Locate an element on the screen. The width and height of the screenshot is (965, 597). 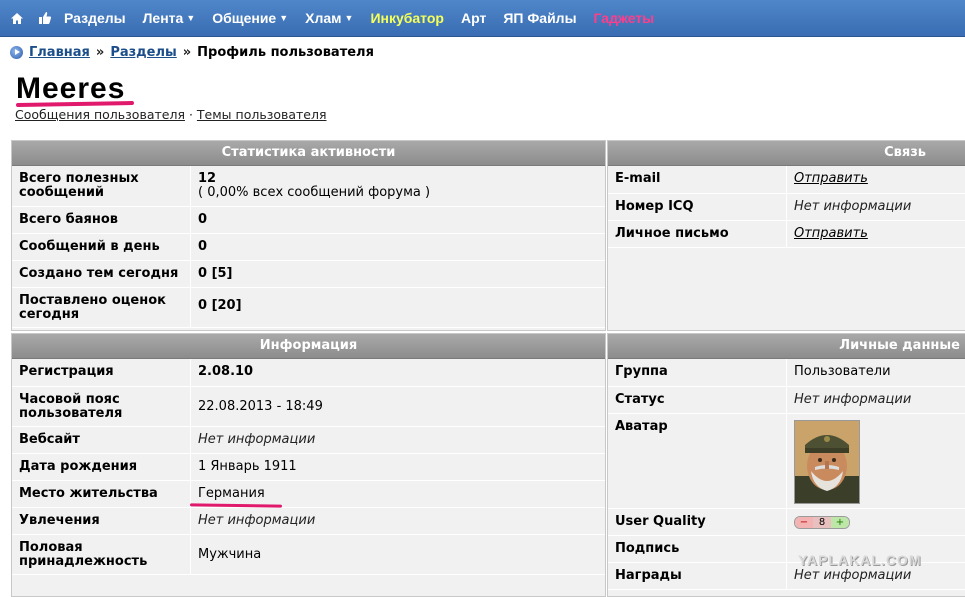
nav-incubator: Инкубатор is located at coordinates (407, 18).